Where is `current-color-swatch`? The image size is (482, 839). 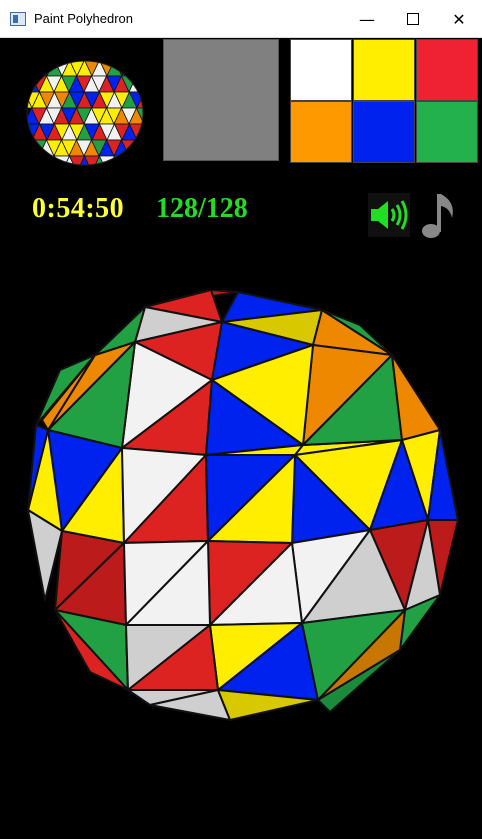
current-color-swatch is located at coordinates (221, 100).